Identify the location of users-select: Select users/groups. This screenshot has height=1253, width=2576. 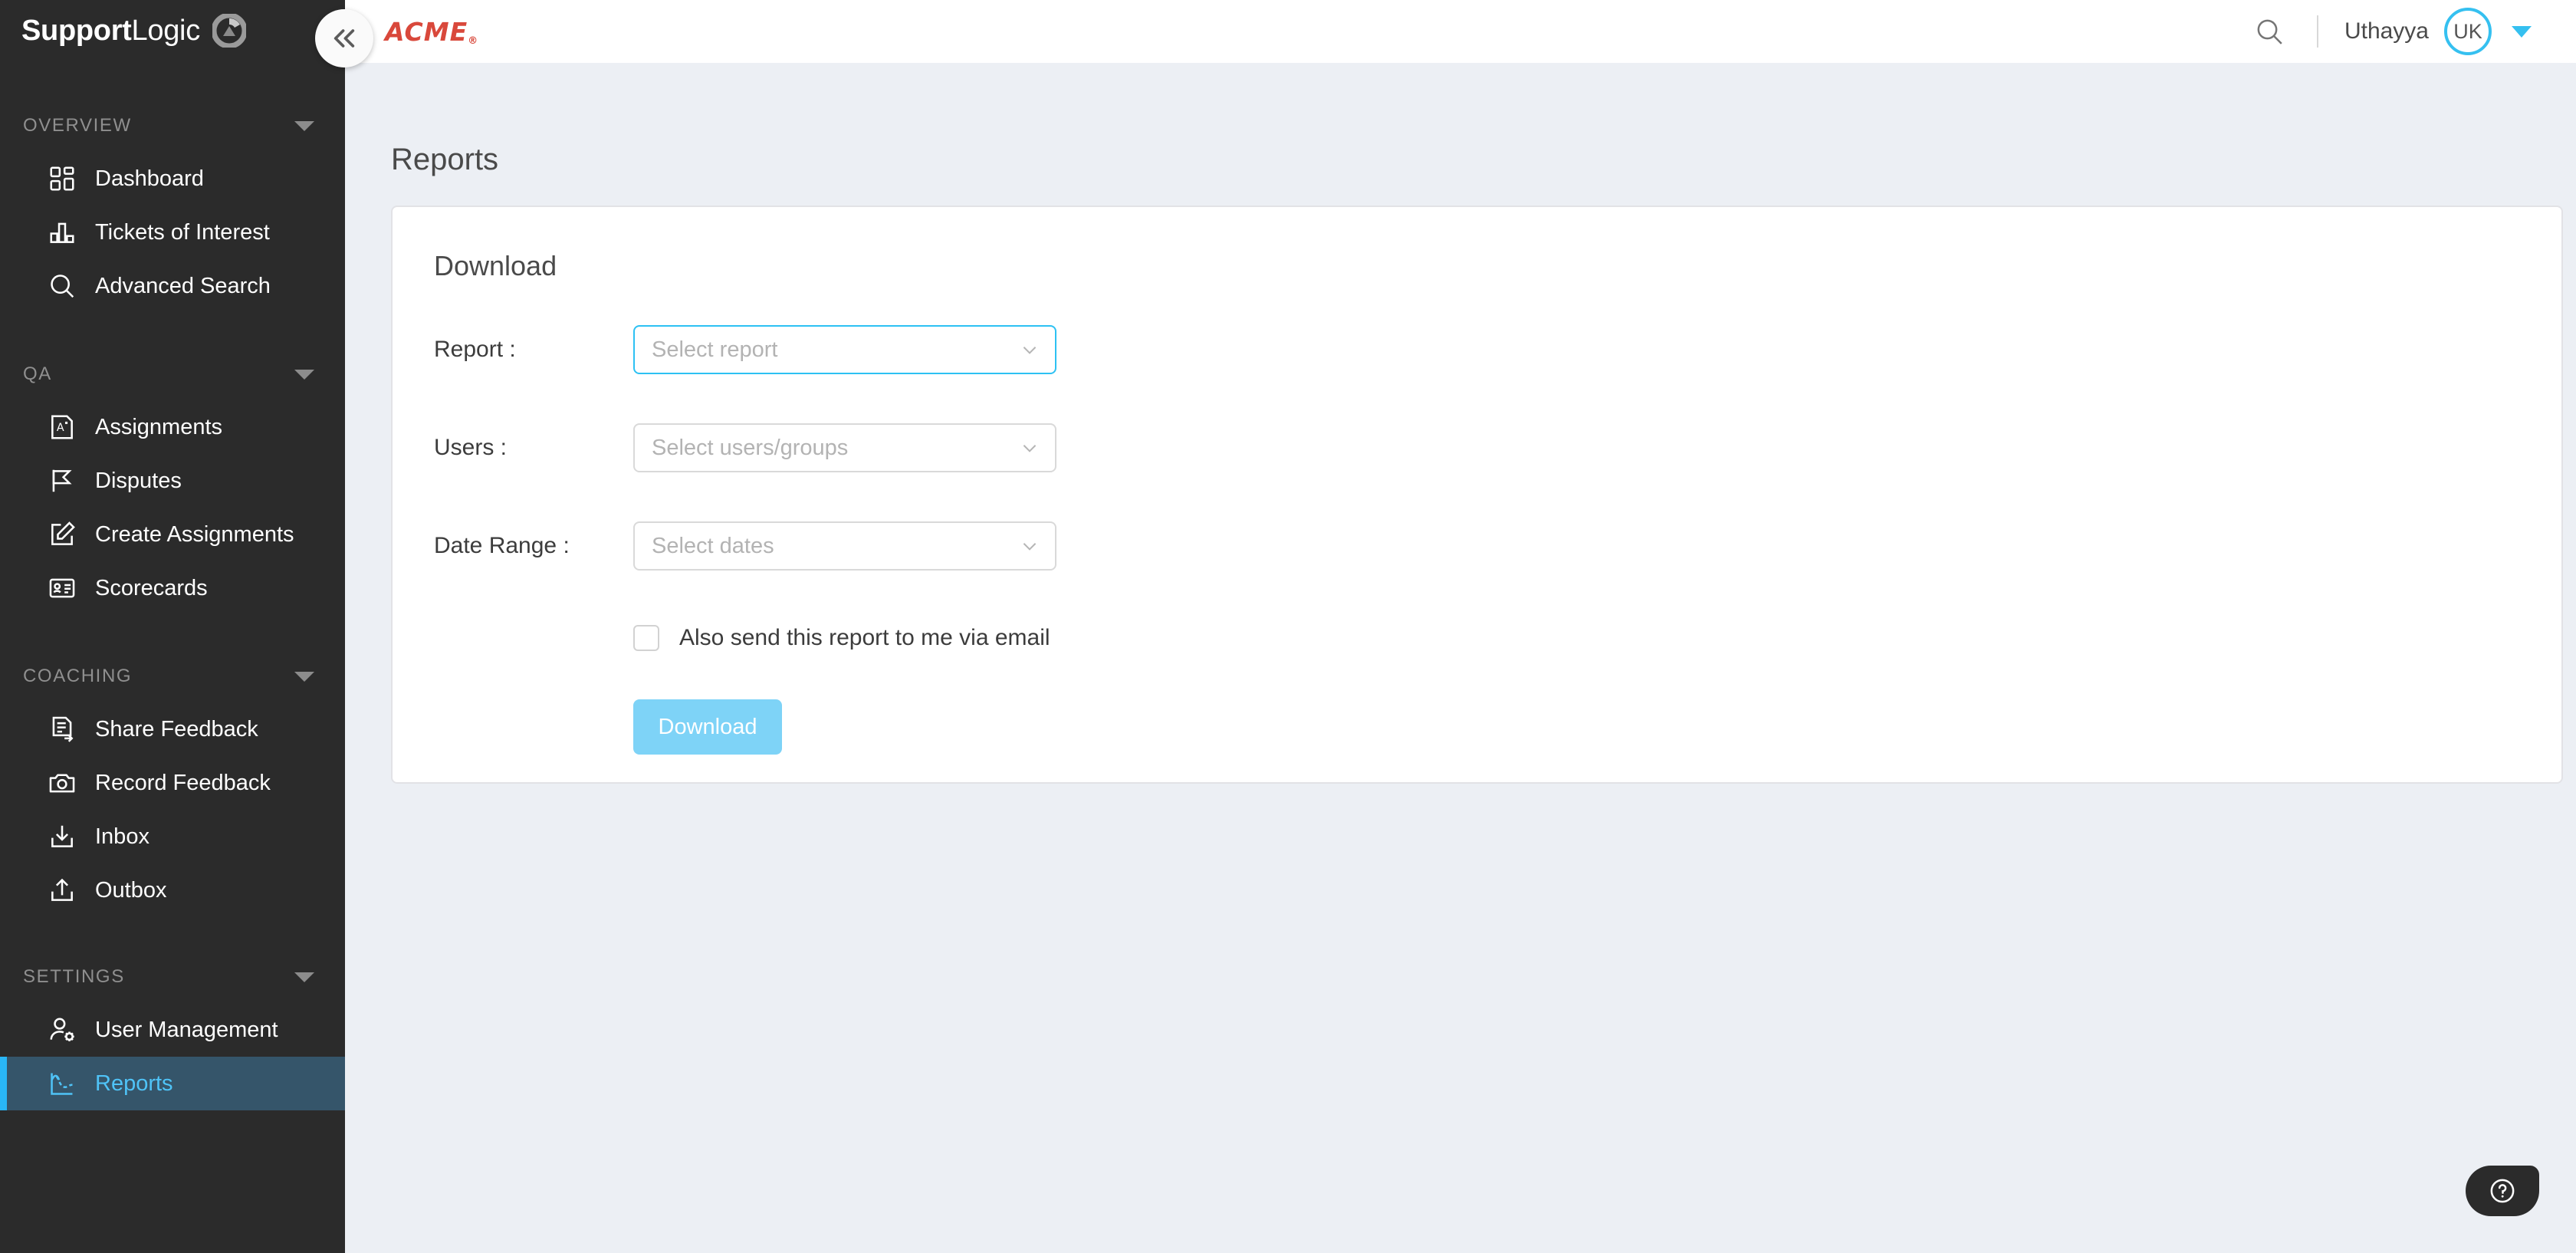
(844, 447).